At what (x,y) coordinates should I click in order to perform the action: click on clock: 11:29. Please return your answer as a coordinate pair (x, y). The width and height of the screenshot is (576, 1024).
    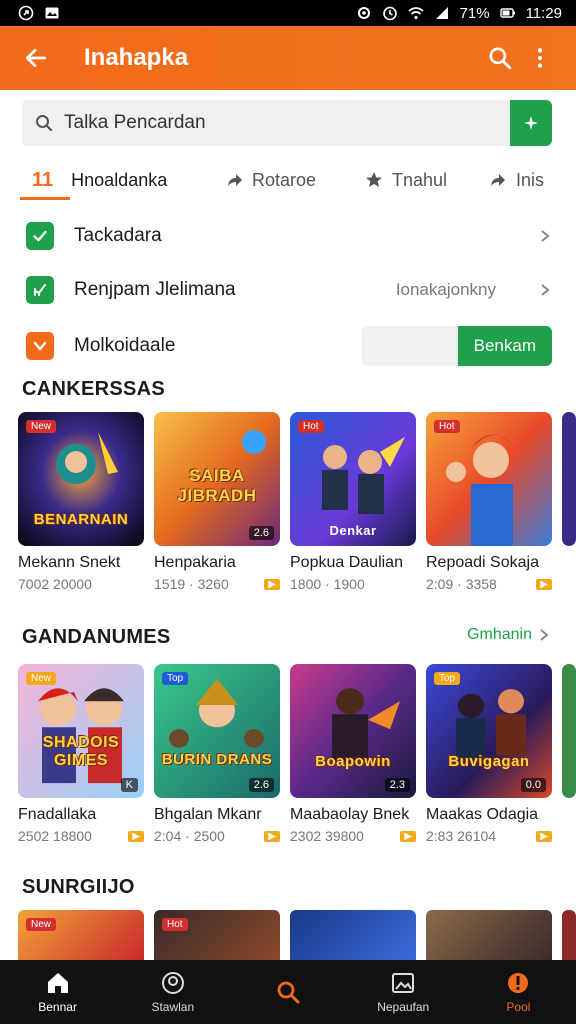
    Looking at the image, I should click on (543, 13).